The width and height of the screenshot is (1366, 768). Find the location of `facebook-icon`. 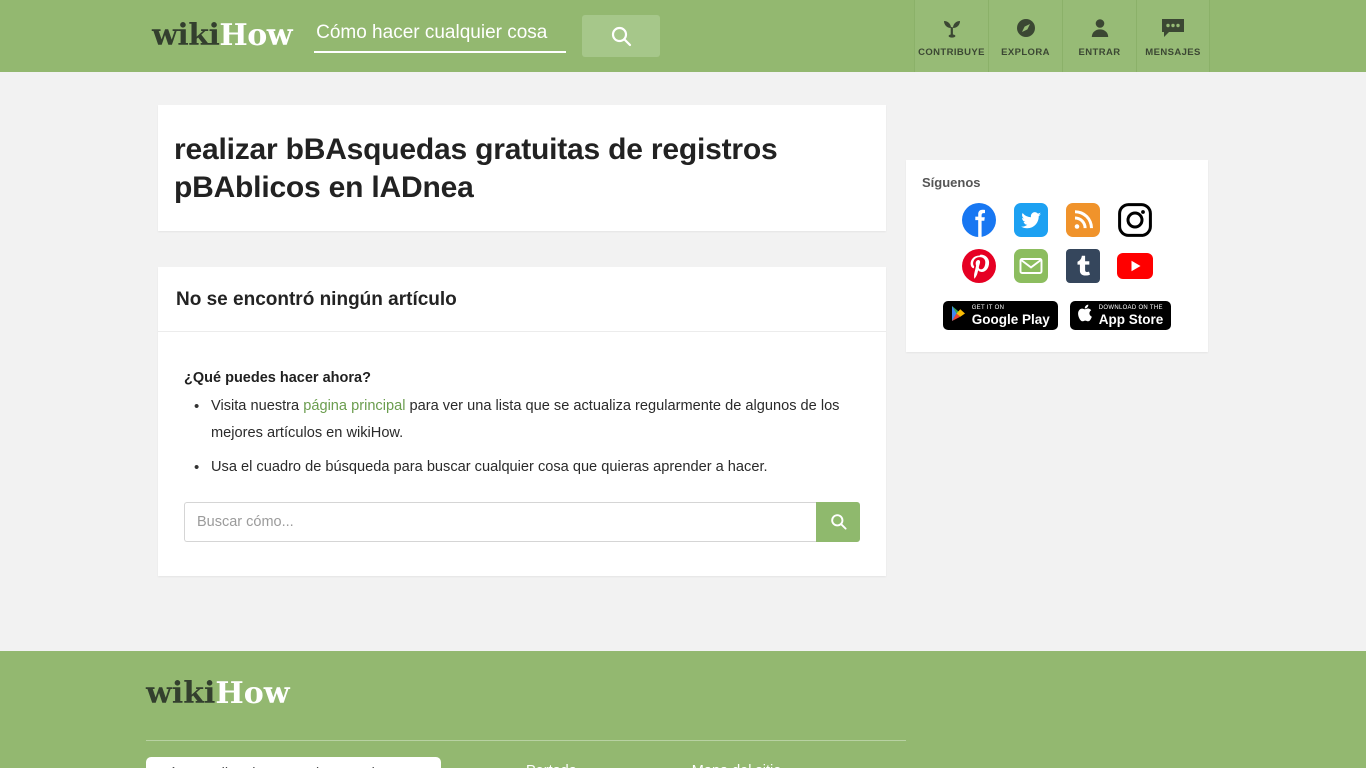

facebook-icon is located at coordinates (979, 220).